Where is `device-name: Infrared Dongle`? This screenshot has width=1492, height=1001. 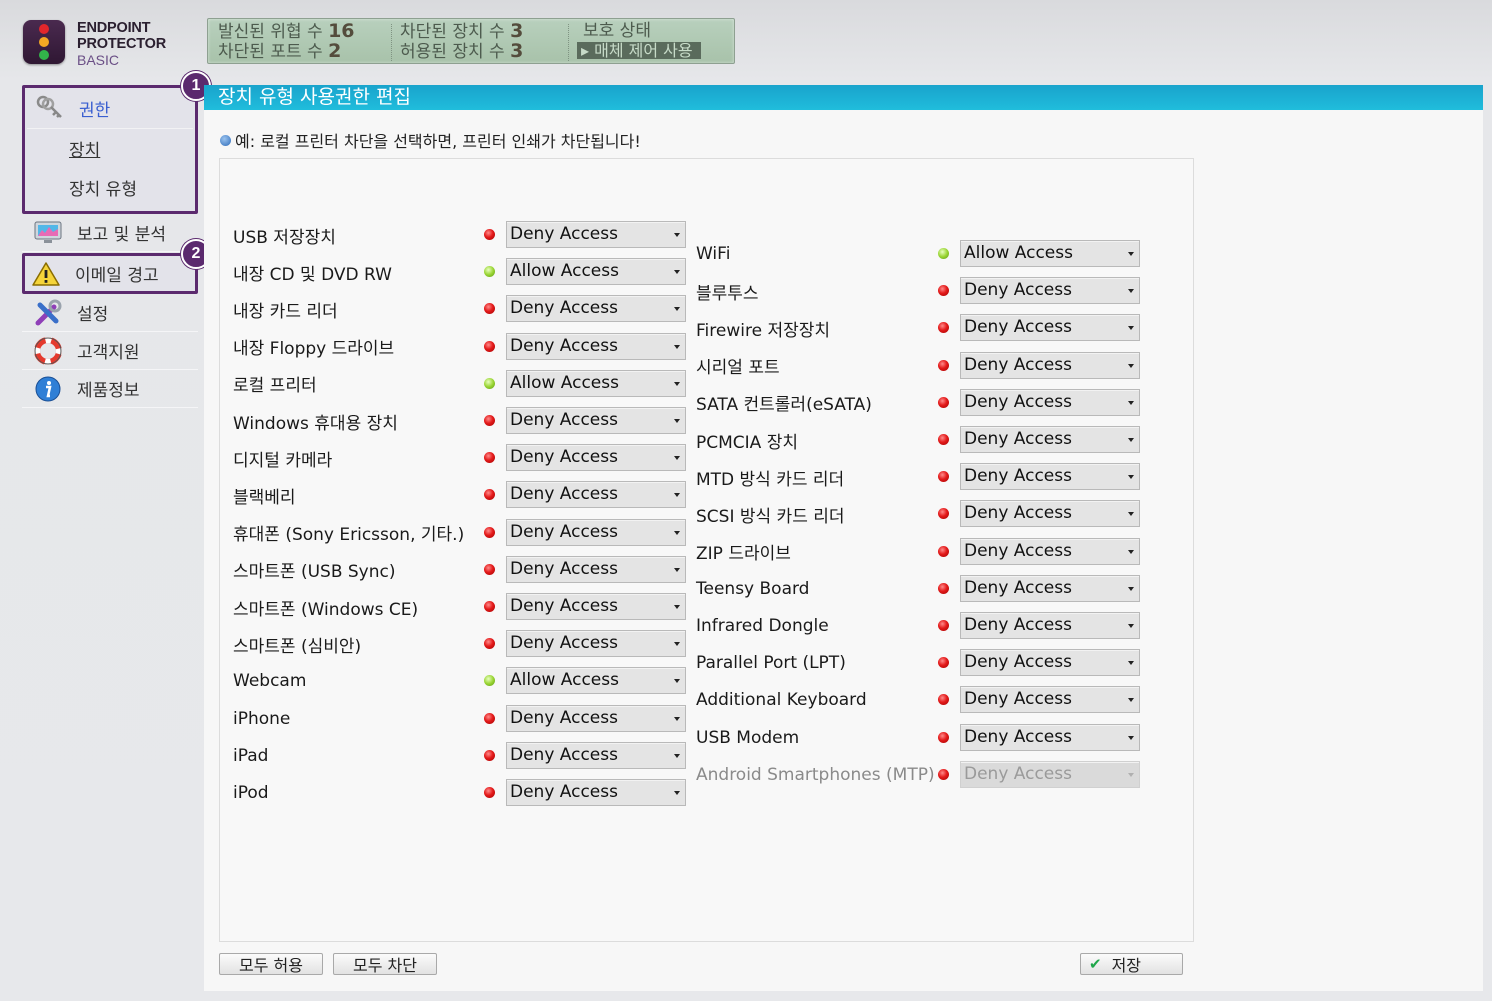 device-name: Infrared Dongle is located at coordinates (762, 626).